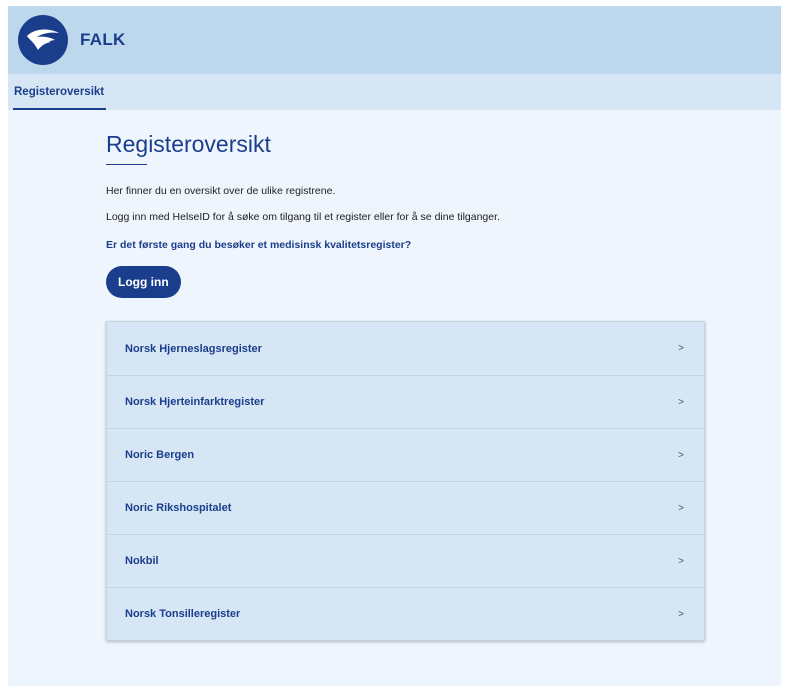 The width and height of the screenshot is (788, 693). What do you see at coordinates (103, 39) in the screenshot?
I see `brand-name: FALK` at bounding box center [103, 39].